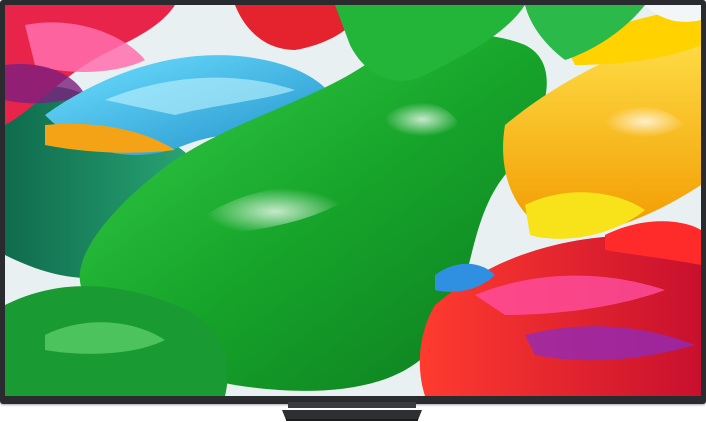 The image size is (706, 422). I want to click on tv-stand, so click(352, 412).